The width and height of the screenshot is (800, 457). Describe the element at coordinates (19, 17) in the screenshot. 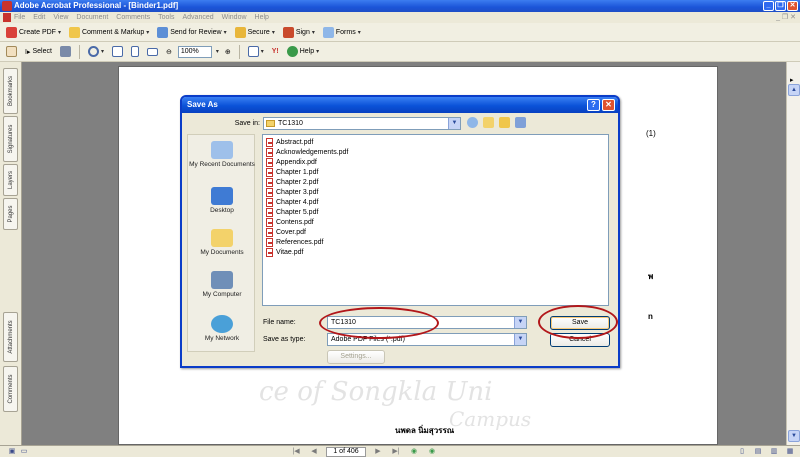

I see `menu-file: File` at that location.